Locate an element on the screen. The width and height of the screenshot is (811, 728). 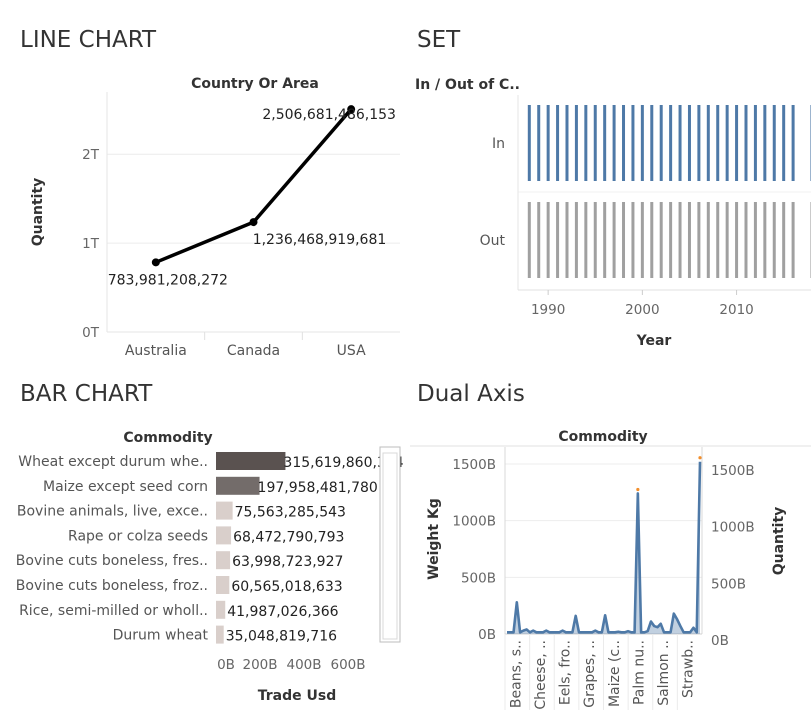
bar-data-label: 63,998,723,927 is located at coordinates (287, 562).